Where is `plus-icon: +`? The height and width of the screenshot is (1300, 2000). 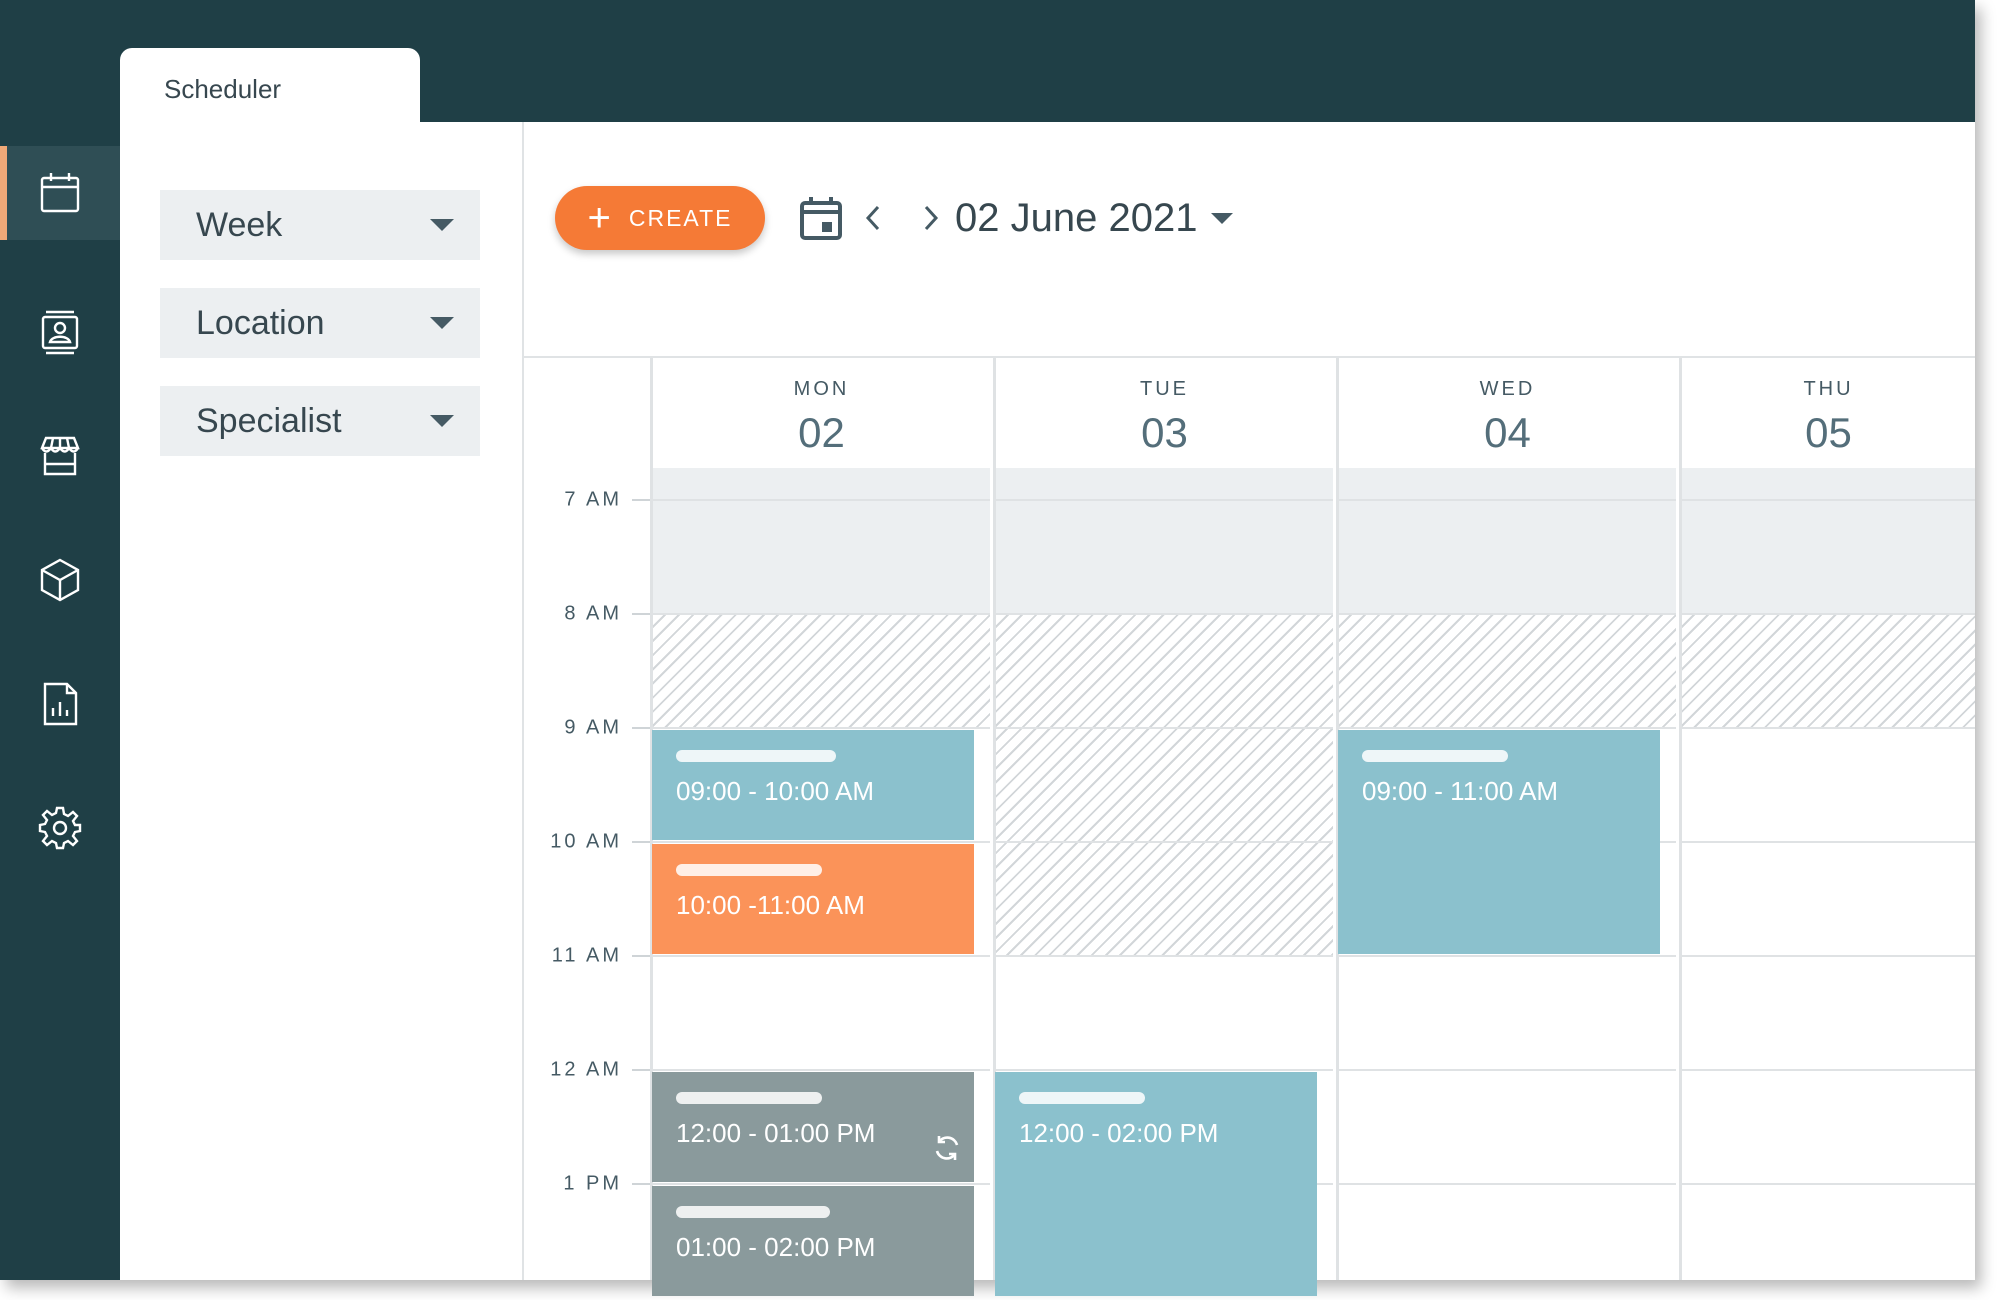
plus-icon: + is located at coordinates (600, 218).